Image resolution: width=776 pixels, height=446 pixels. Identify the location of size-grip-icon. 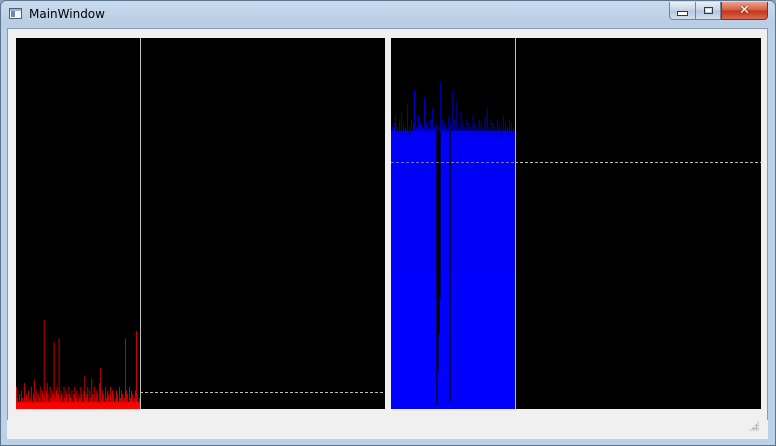
(754, 426).